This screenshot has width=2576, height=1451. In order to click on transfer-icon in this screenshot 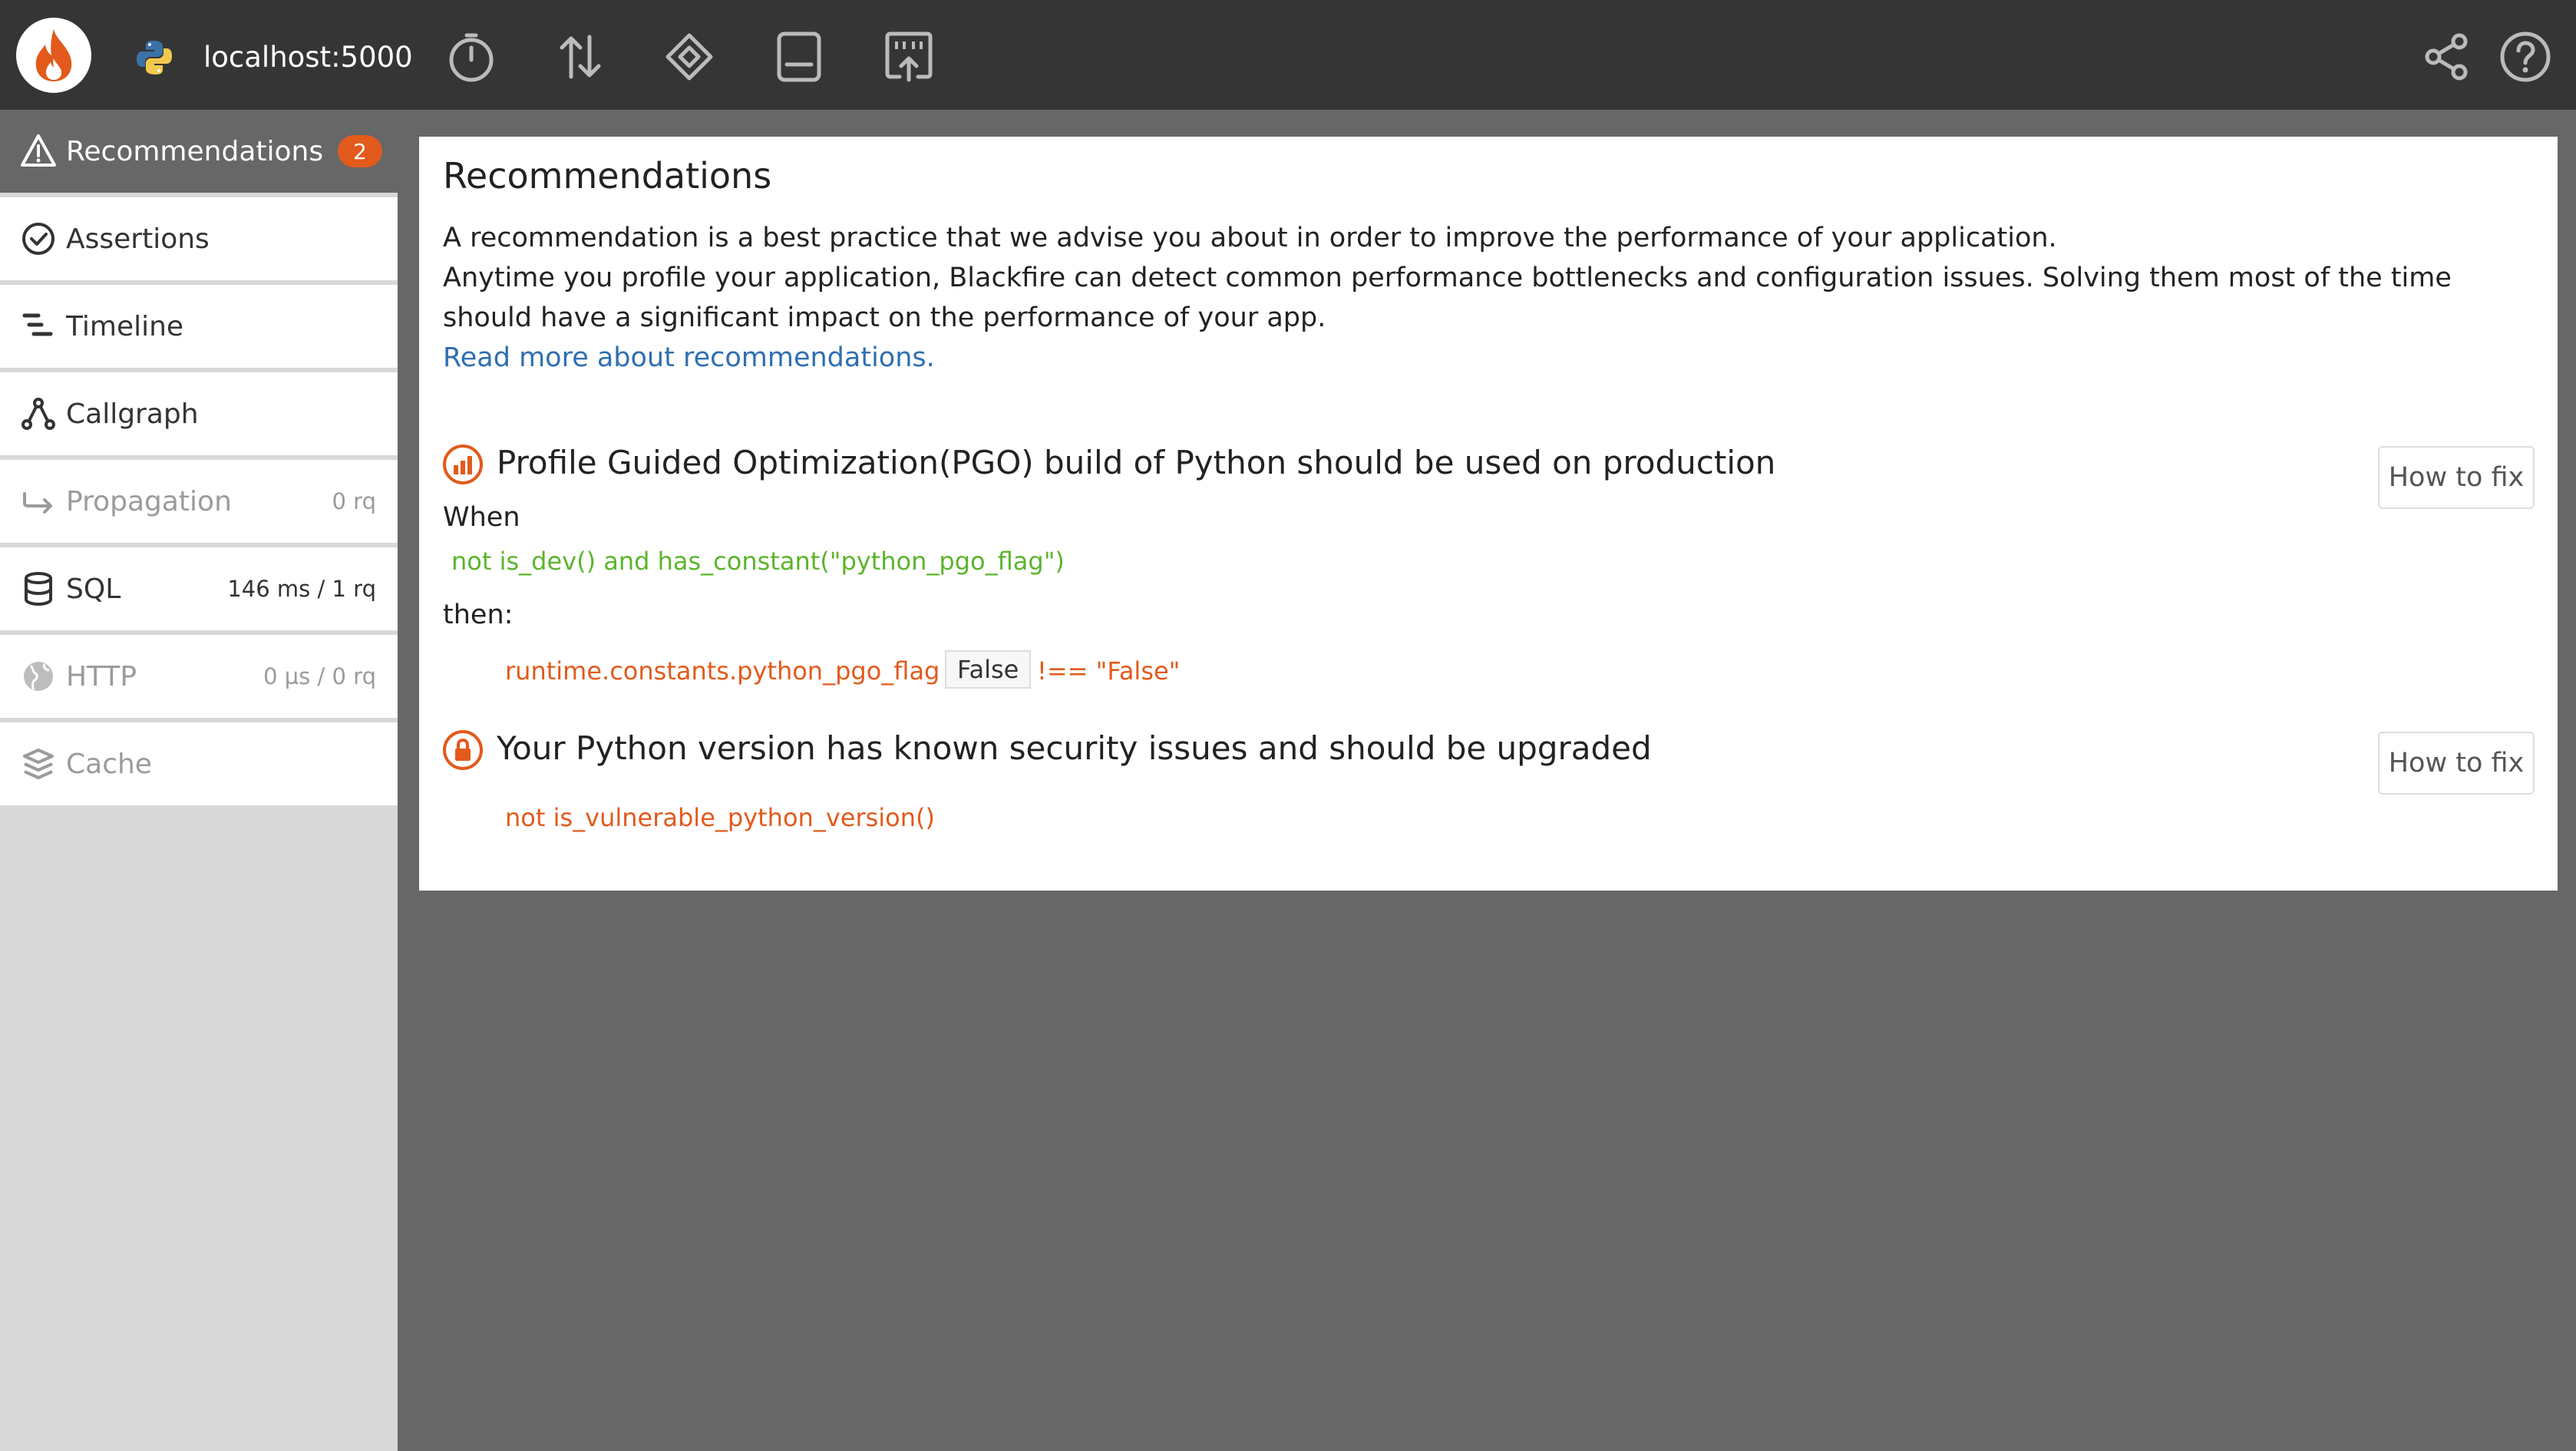, I will do `click(580, 56)`.